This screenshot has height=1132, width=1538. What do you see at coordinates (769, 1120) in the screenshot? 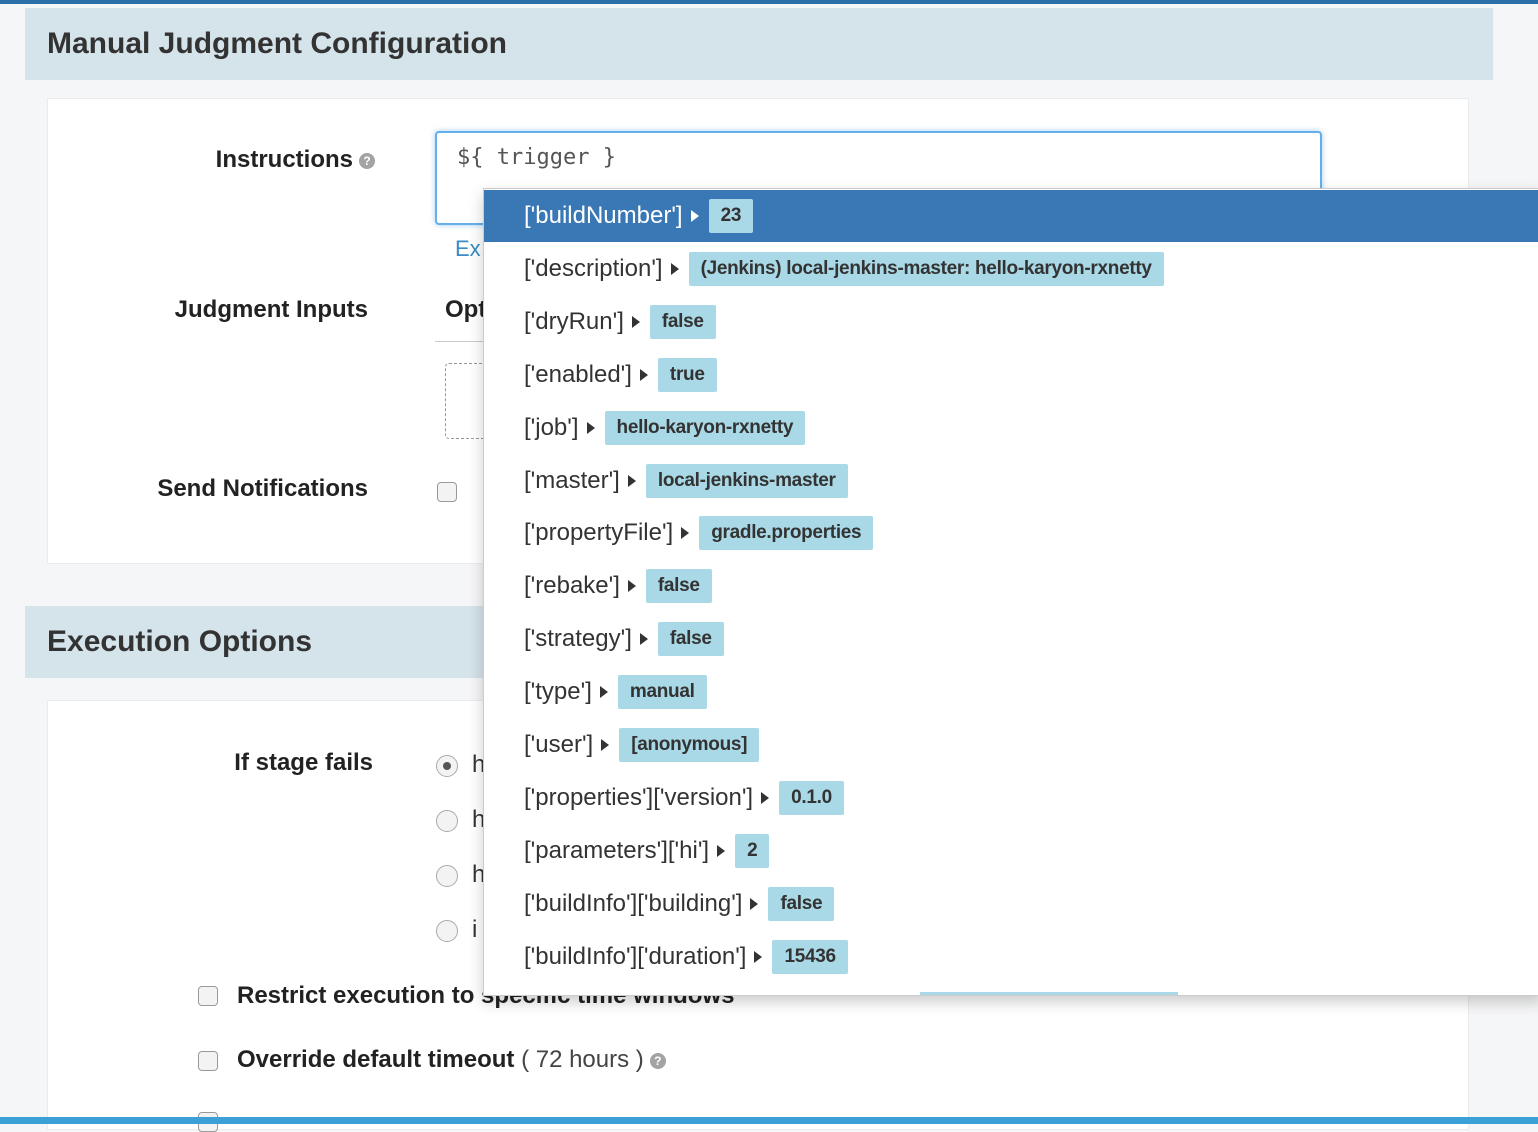
I see `bottom-border` at bounding box center [769, 1120].